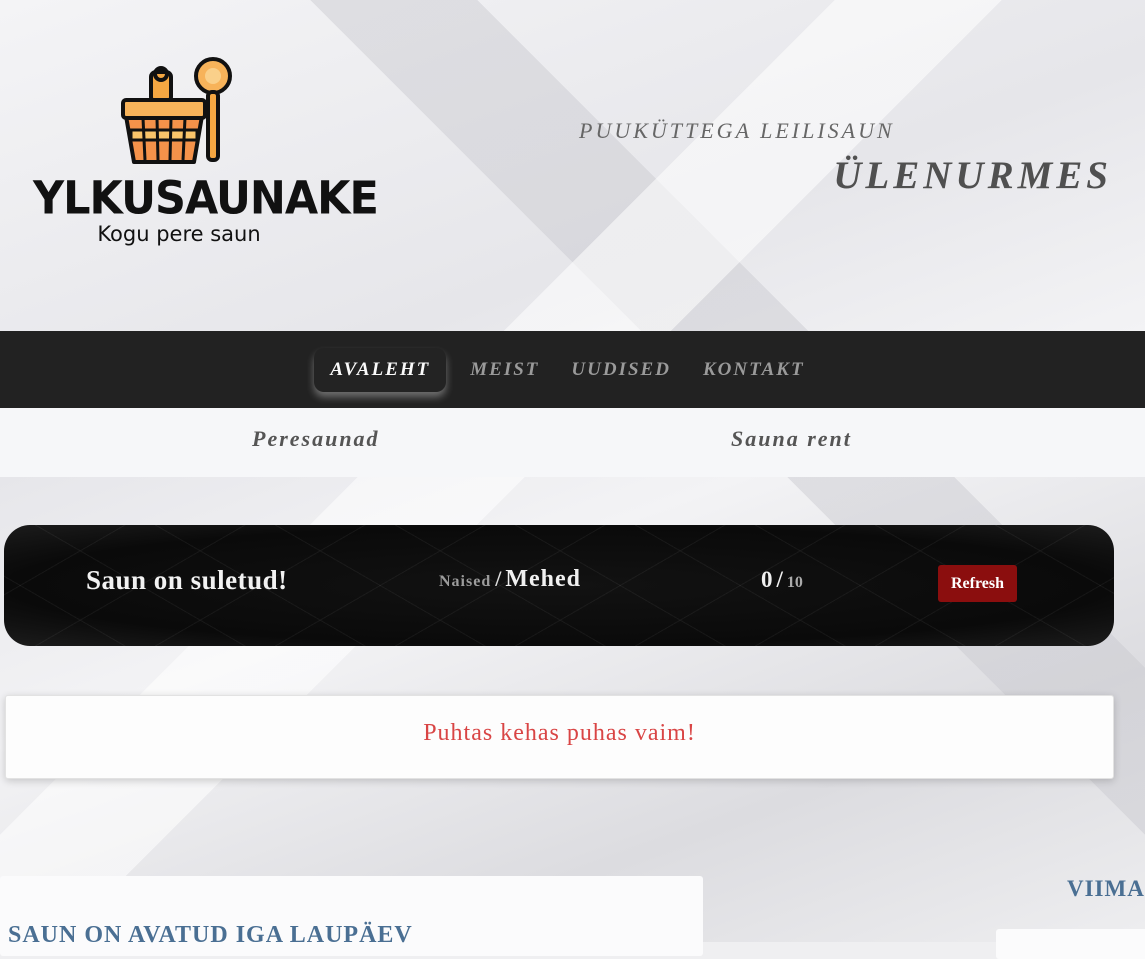 This screenshot has height=959, width=1145. Describe the element at coordinates (791, 439) in the screenshot. I see `subnav-item-sauna-rent: Sauna rent` at that location.